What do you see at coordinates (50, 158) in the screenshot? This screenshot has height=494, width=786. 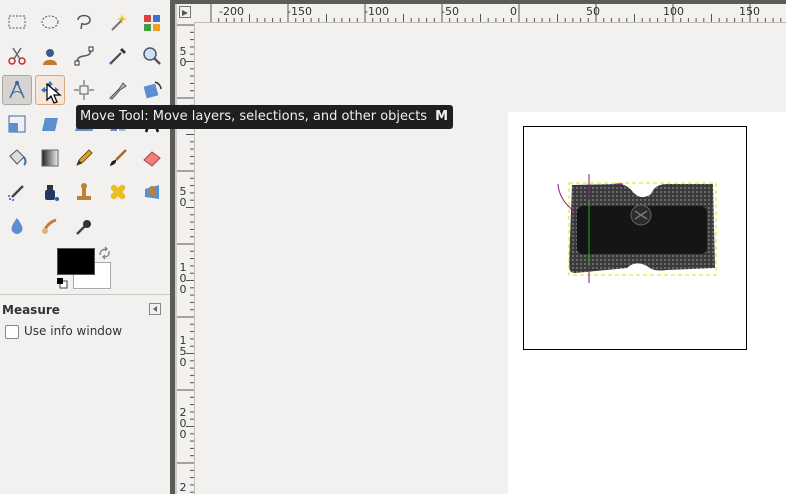 I see `blend-icon` at bounding box center [50, 158].